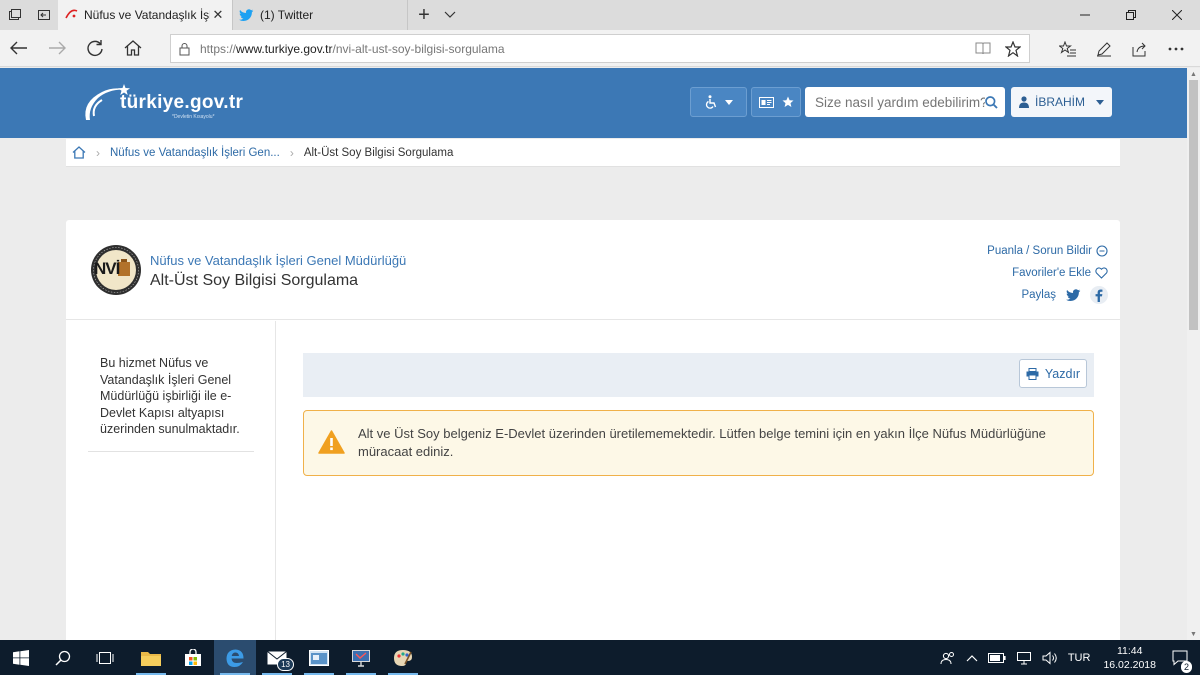 This screenshot has height=675, width=1200. Describe the element at coordinates (1062, 373) in the screenshot. I see `print-label: Yazdır` at that location.